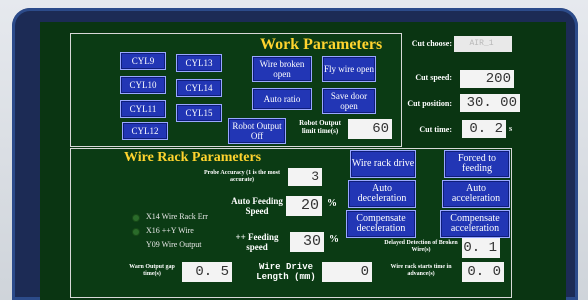 The width and height of the screenshot is (588, 300). I want to click on cut-choose-field: AIR_1, so click(483, 44).